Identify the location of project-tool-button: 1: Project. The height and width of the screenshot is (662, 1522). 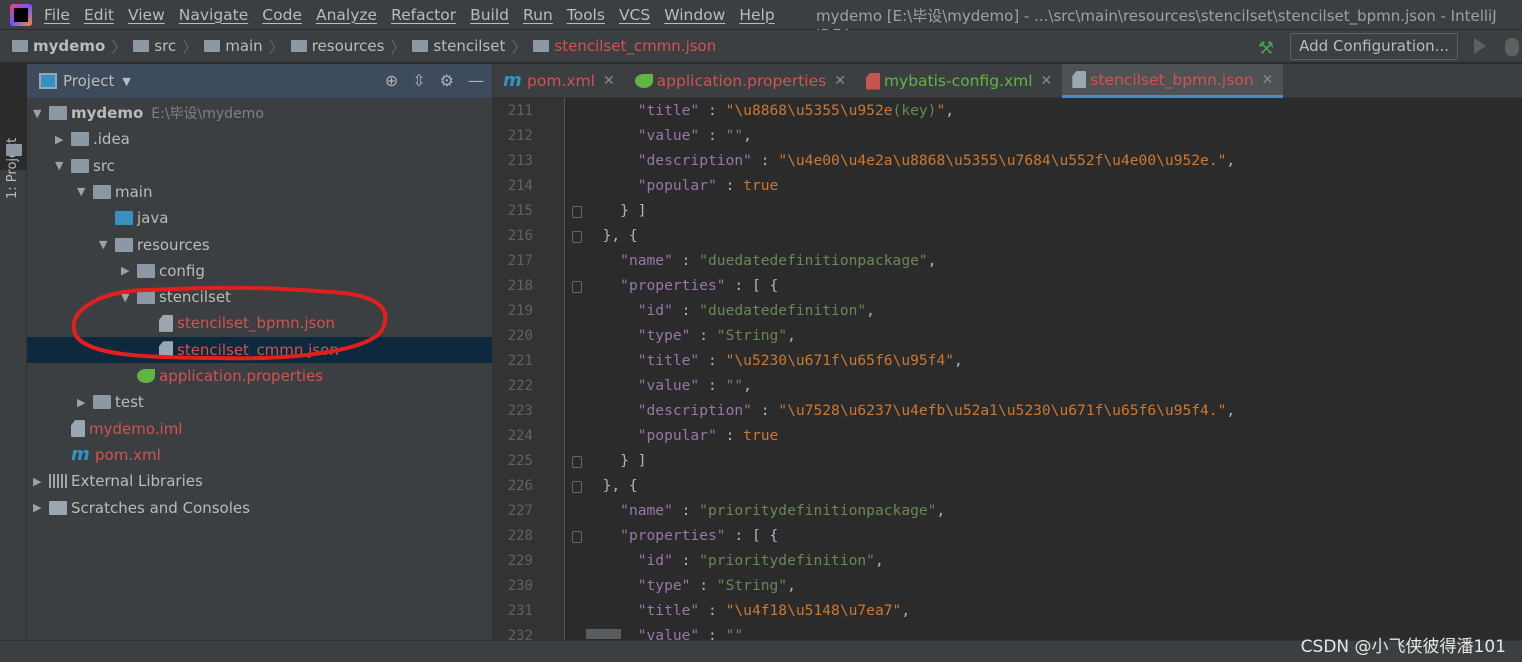
(13, 131).